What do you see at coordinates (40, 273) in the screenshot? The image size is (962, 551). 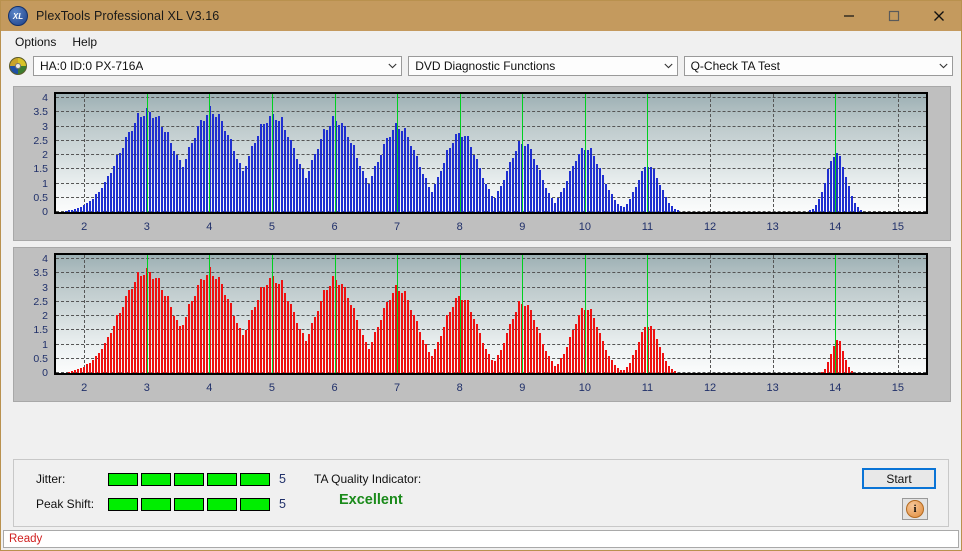 I see `y-tick-label: 3.5` at bounding box center [40, 273].